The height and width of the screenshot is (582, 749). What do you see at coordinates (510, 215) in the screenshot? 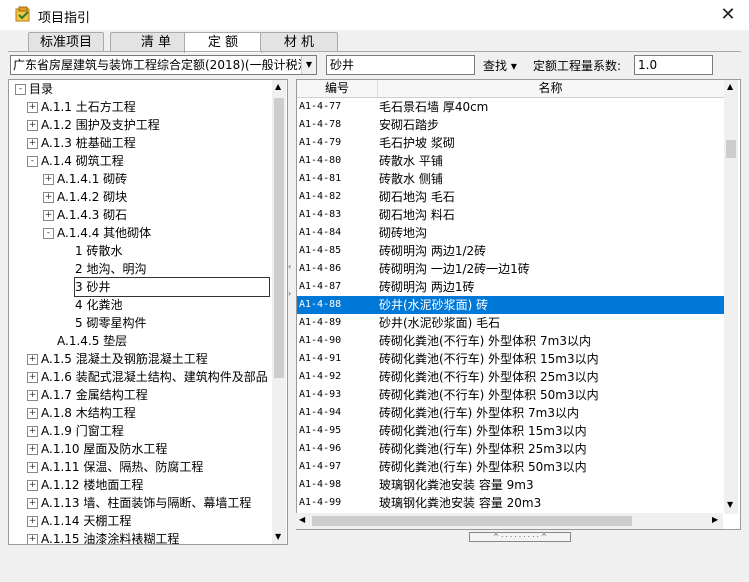
I see `table-row: A1-4-83 砌石地沟 料石` at bounding box center [510, 215].